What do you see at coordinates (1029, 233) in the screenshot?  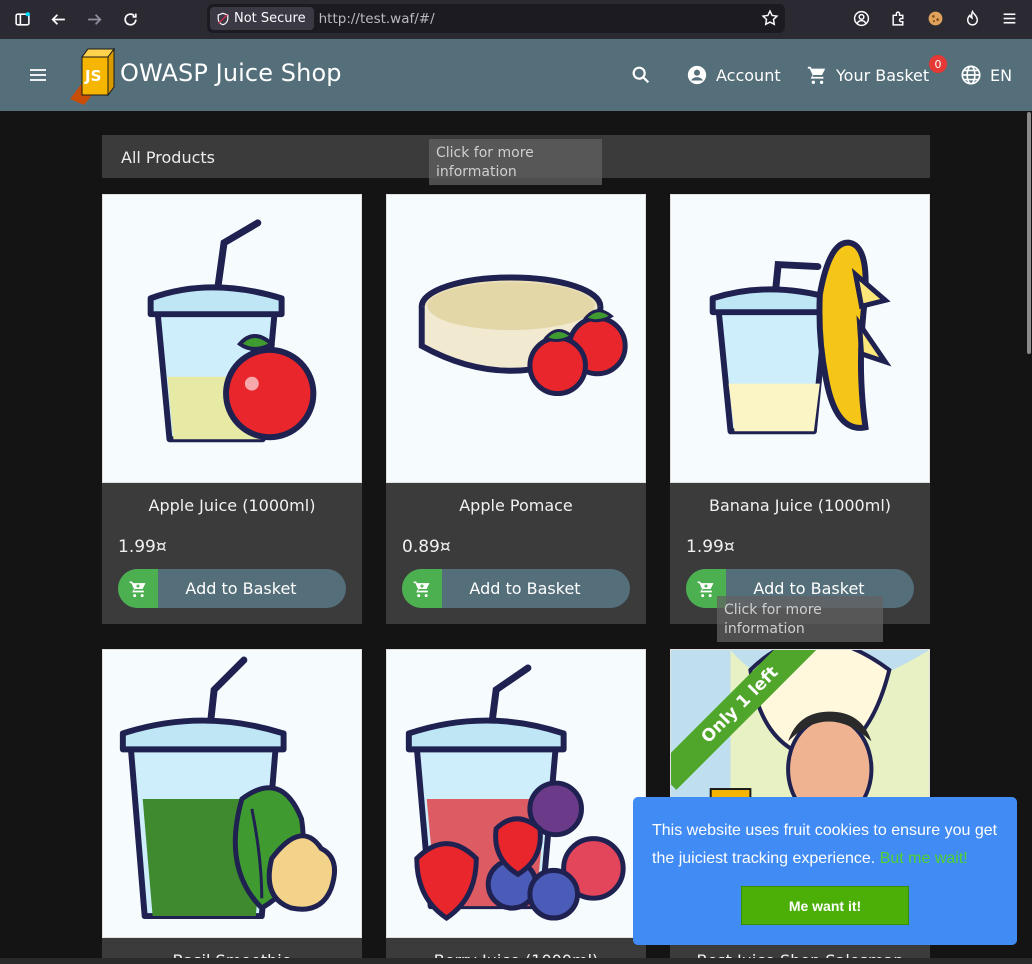 I see `page-scrollbar` at bounding box center [1029, 233].